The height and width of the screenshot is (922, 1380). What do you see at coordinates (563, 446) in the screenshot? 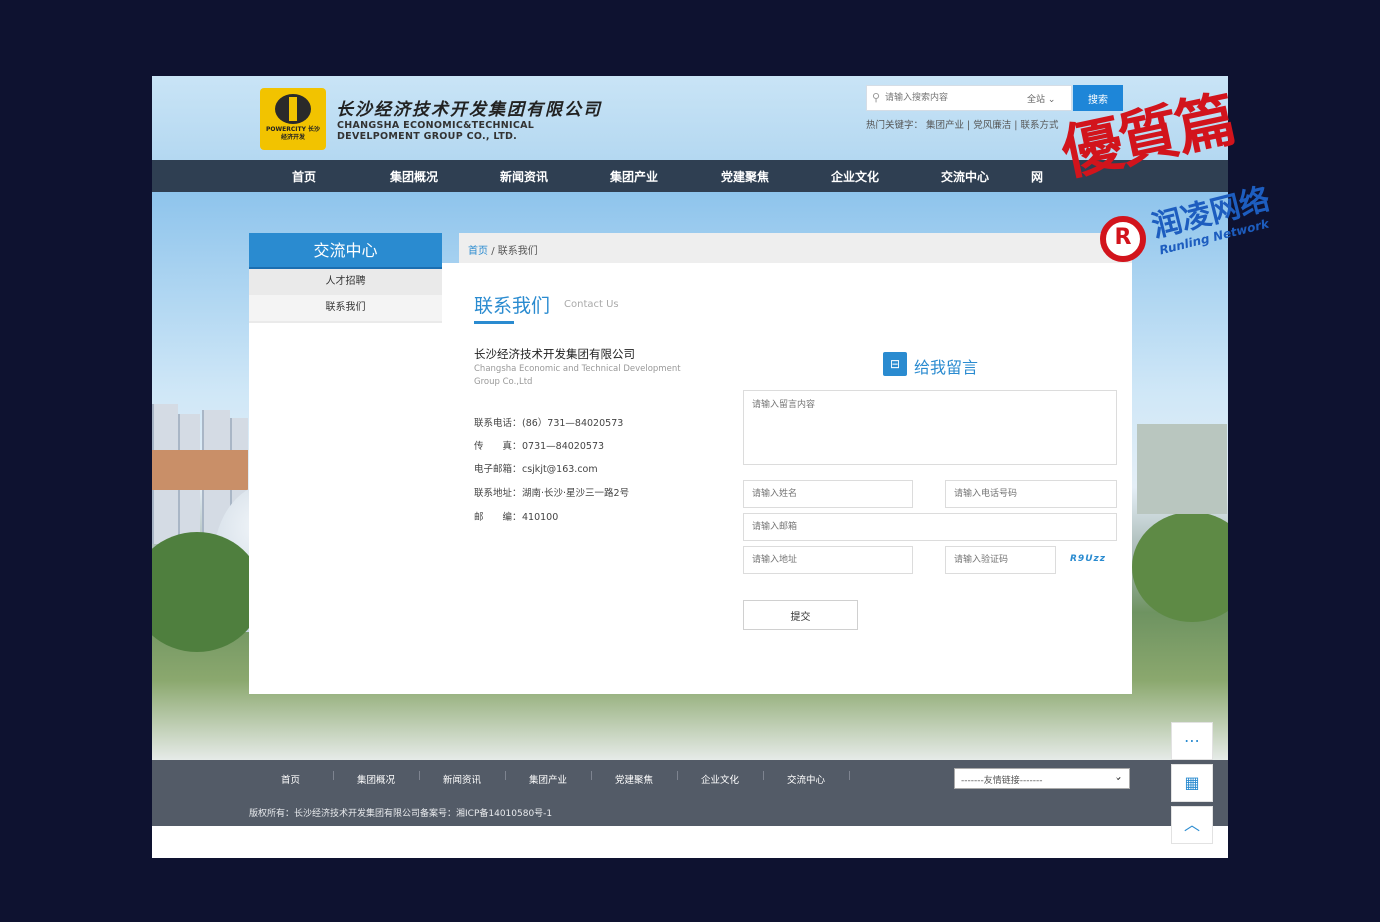
I see `contact-value: 0731—84020573` at bounding box center [563, 446].